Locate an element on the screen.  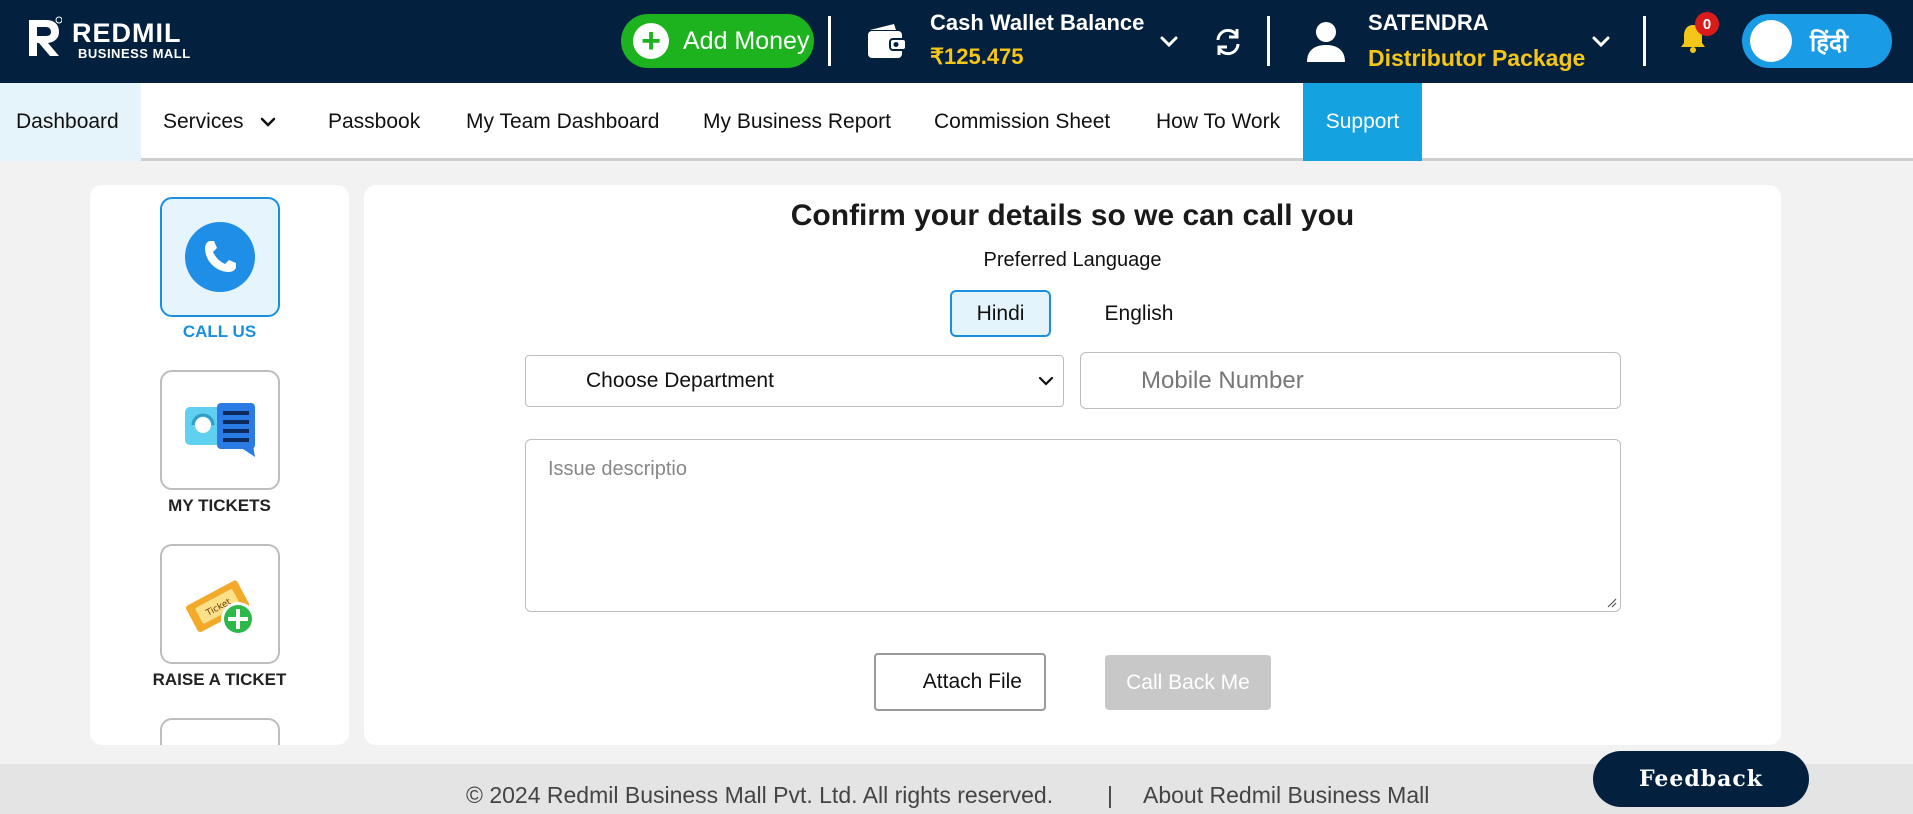
mobile-number-placeholder: Mobile Number is located at coordinates (1222, 380).